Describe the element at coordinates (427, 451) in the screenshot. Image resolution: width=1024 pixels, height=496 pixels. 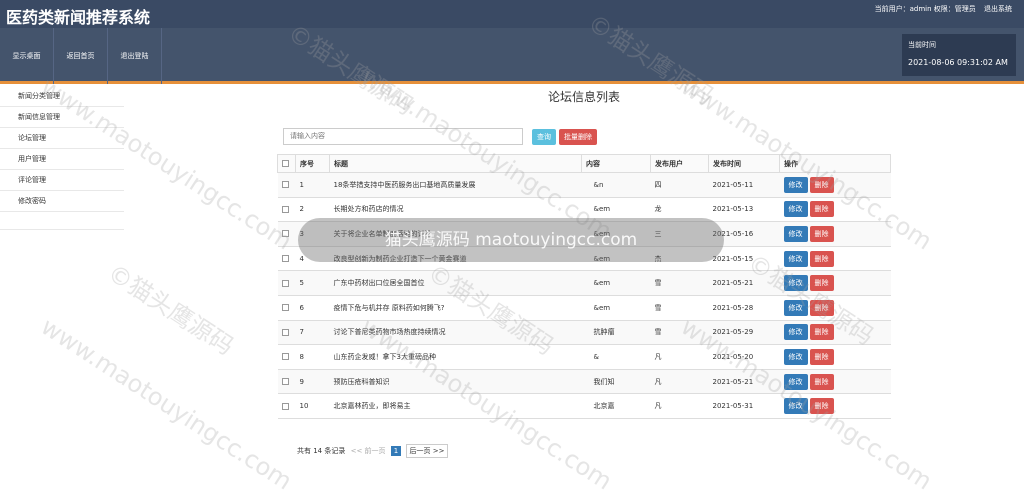
I see `next-page-link: 后一页 >>` at that location.